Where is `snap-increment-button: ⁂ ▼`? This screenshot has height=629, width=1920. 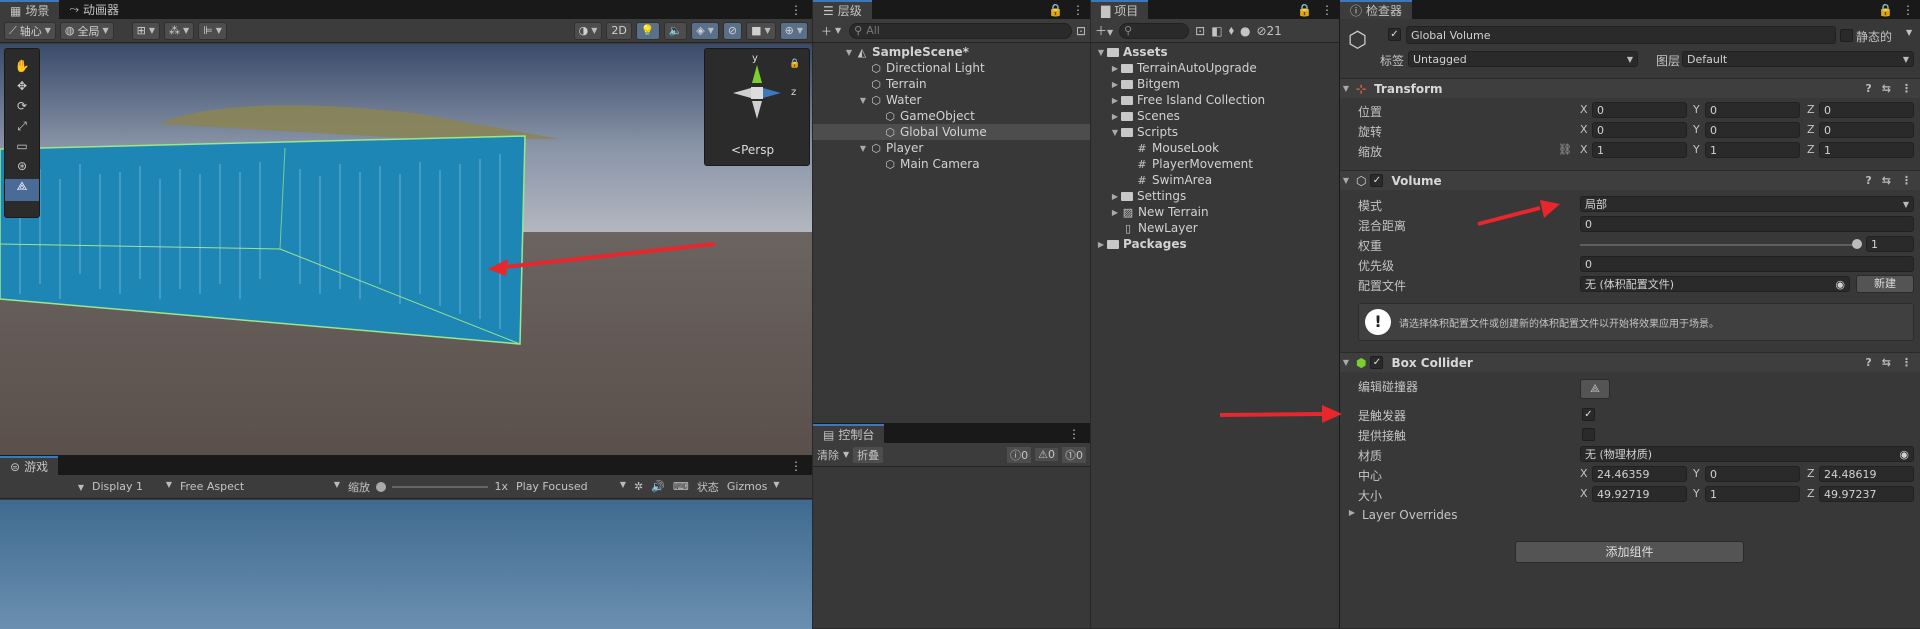
snap-increment-button: ⁂ ▼ is located at coordinates (179, 30).